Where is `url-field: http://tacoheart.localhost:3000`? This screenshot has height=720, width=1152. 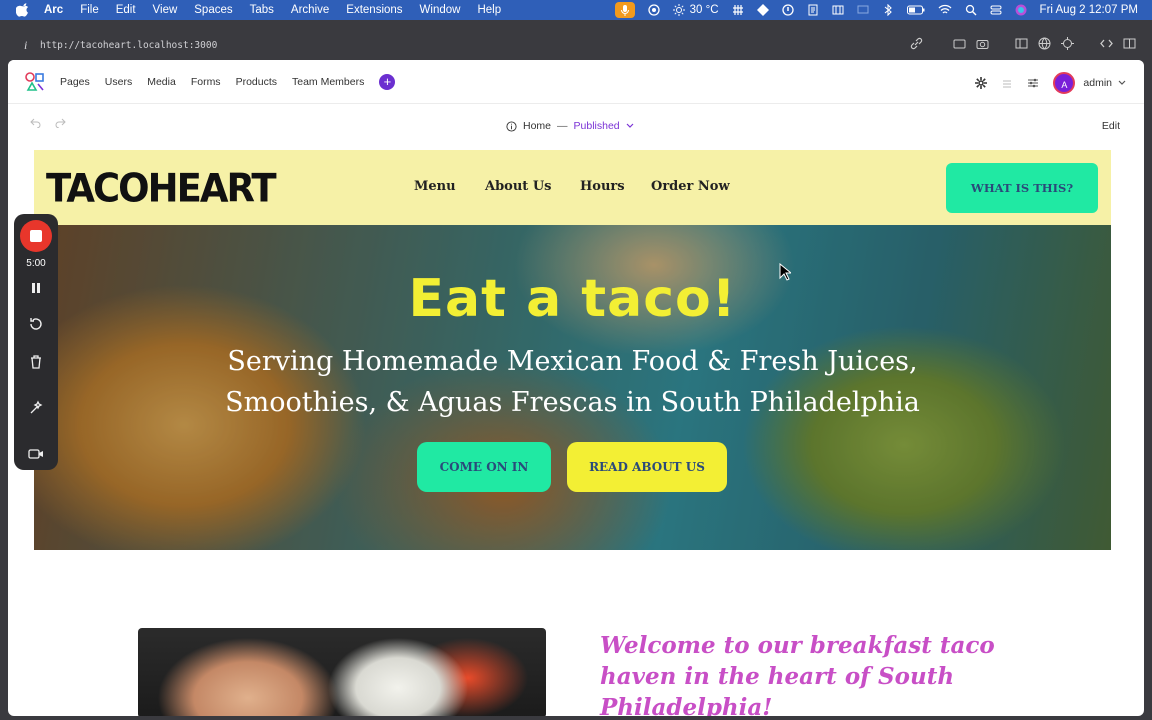
url-field: http://tacoheart.localhost:3000 is located at coordinates (128, 45).